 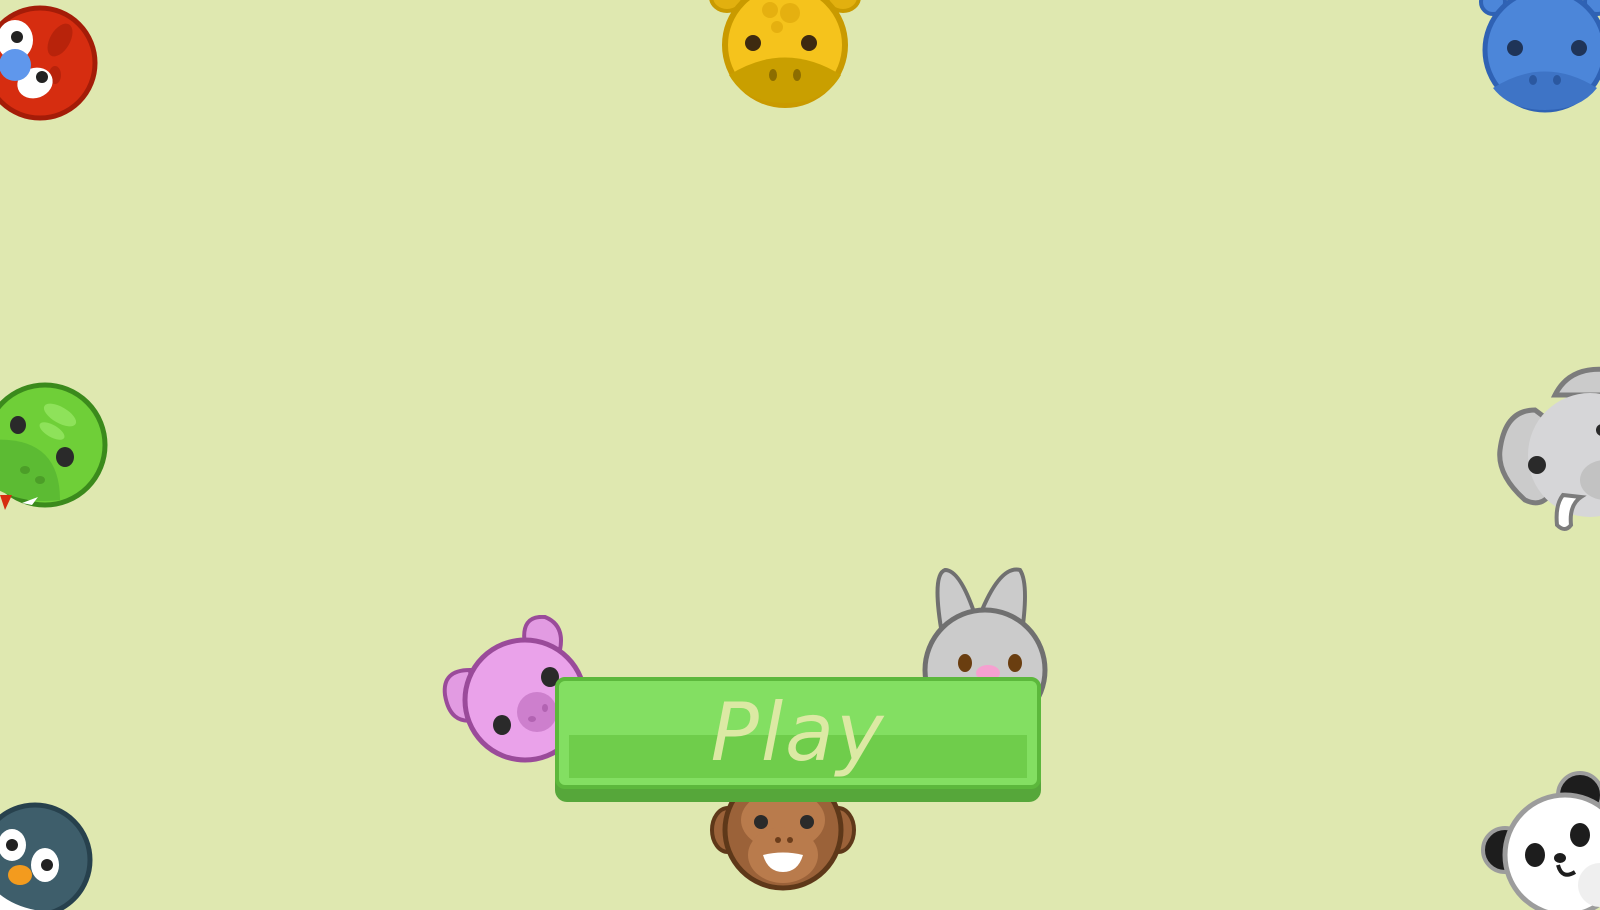 I want to click on giraffe-icon, so click(x=785, y=54).